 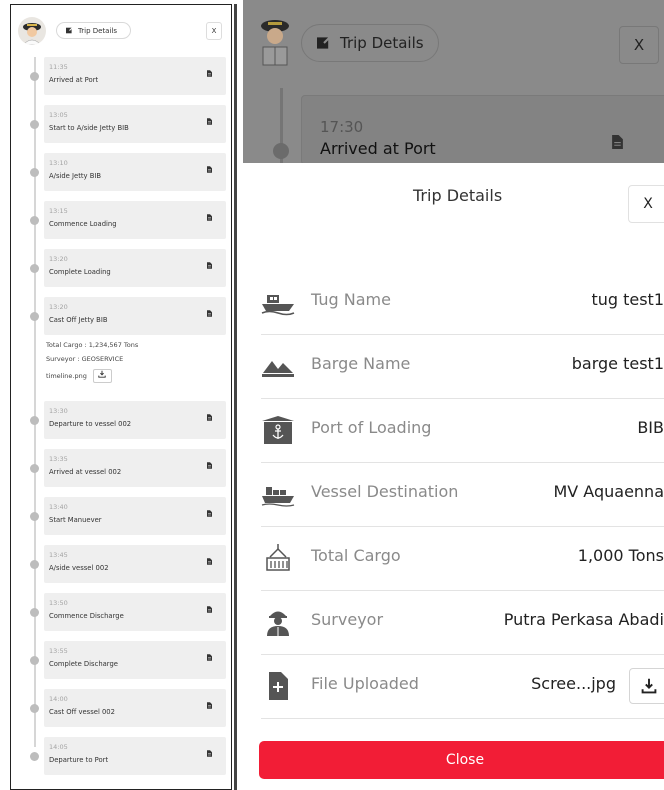 What do you see at coordinates (80, 272) in the screenshot?
I see `timeline-label: Complete Loading` at bounding box center [80, 272].